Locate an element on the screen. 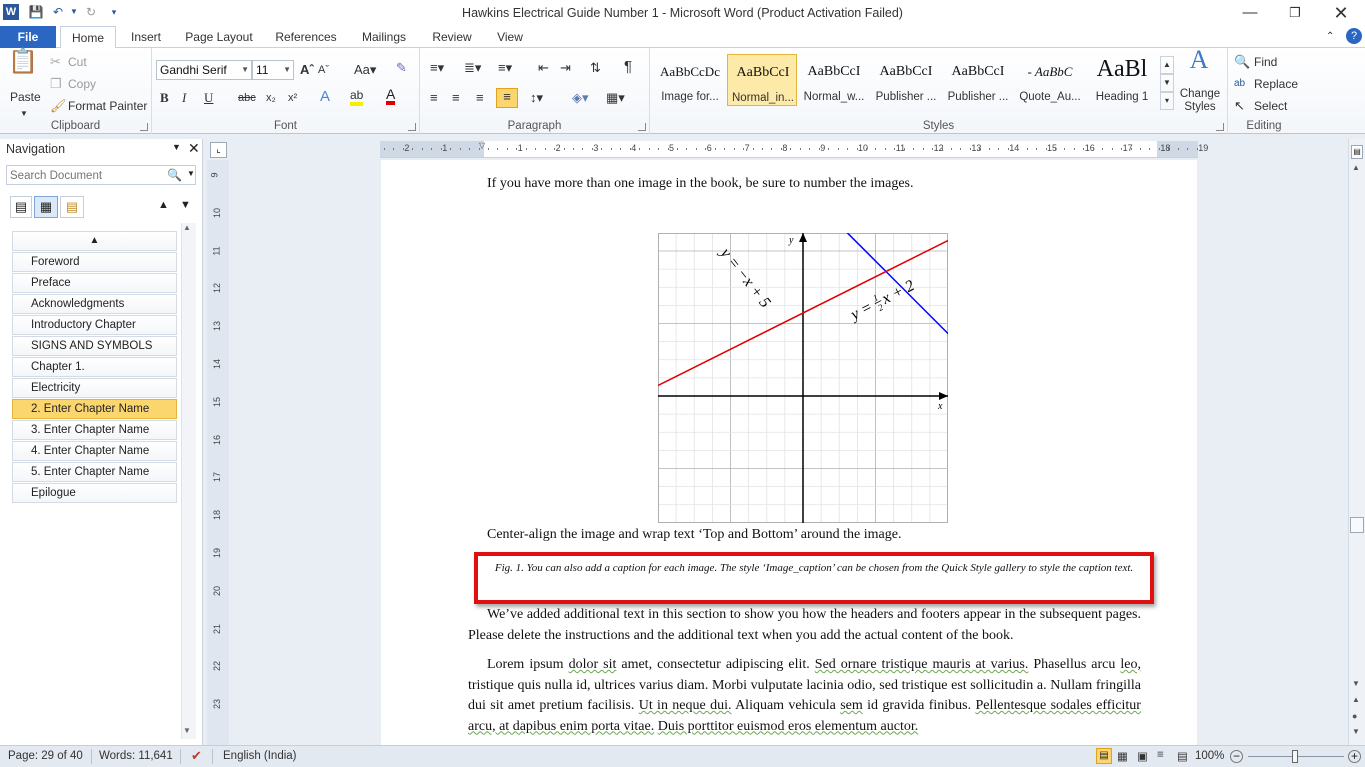 This screenshot has height=767, width=1365. bold-icon: B is located at coordinates (164, 98).